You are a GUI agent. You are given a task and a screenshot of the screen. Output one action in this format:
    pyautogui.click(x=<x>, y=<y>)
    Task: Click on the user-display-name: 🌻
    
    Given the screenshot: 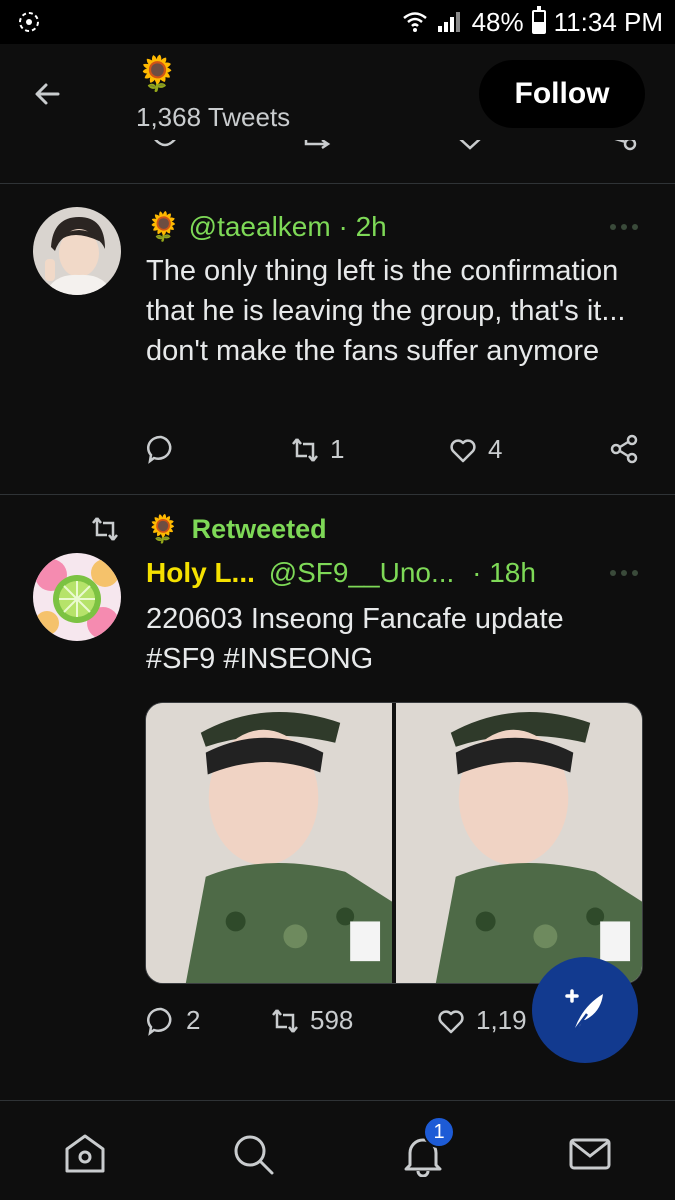 What is the action you would take?
    pyautogui.click(x=163, y=226)
    